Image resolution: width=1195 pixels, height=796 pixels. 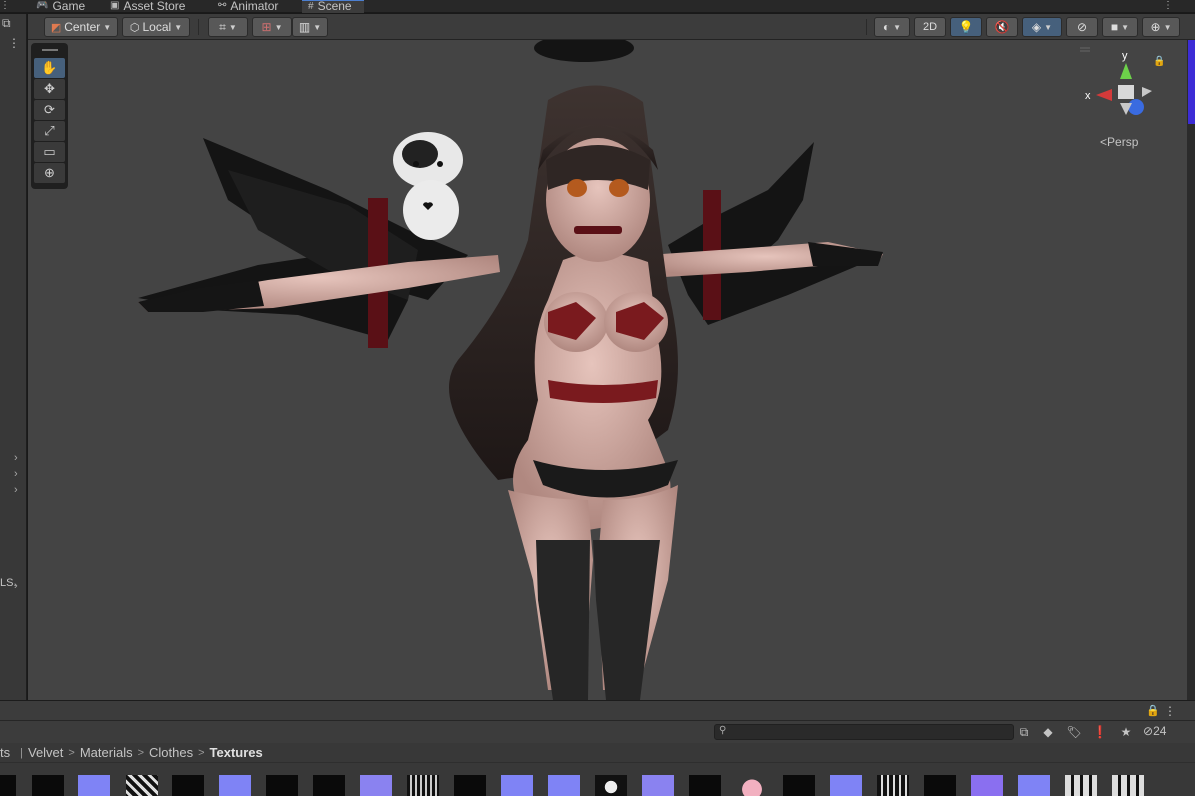 I want to click on maximize-icon: ⧉, so click(x=6, y=23).